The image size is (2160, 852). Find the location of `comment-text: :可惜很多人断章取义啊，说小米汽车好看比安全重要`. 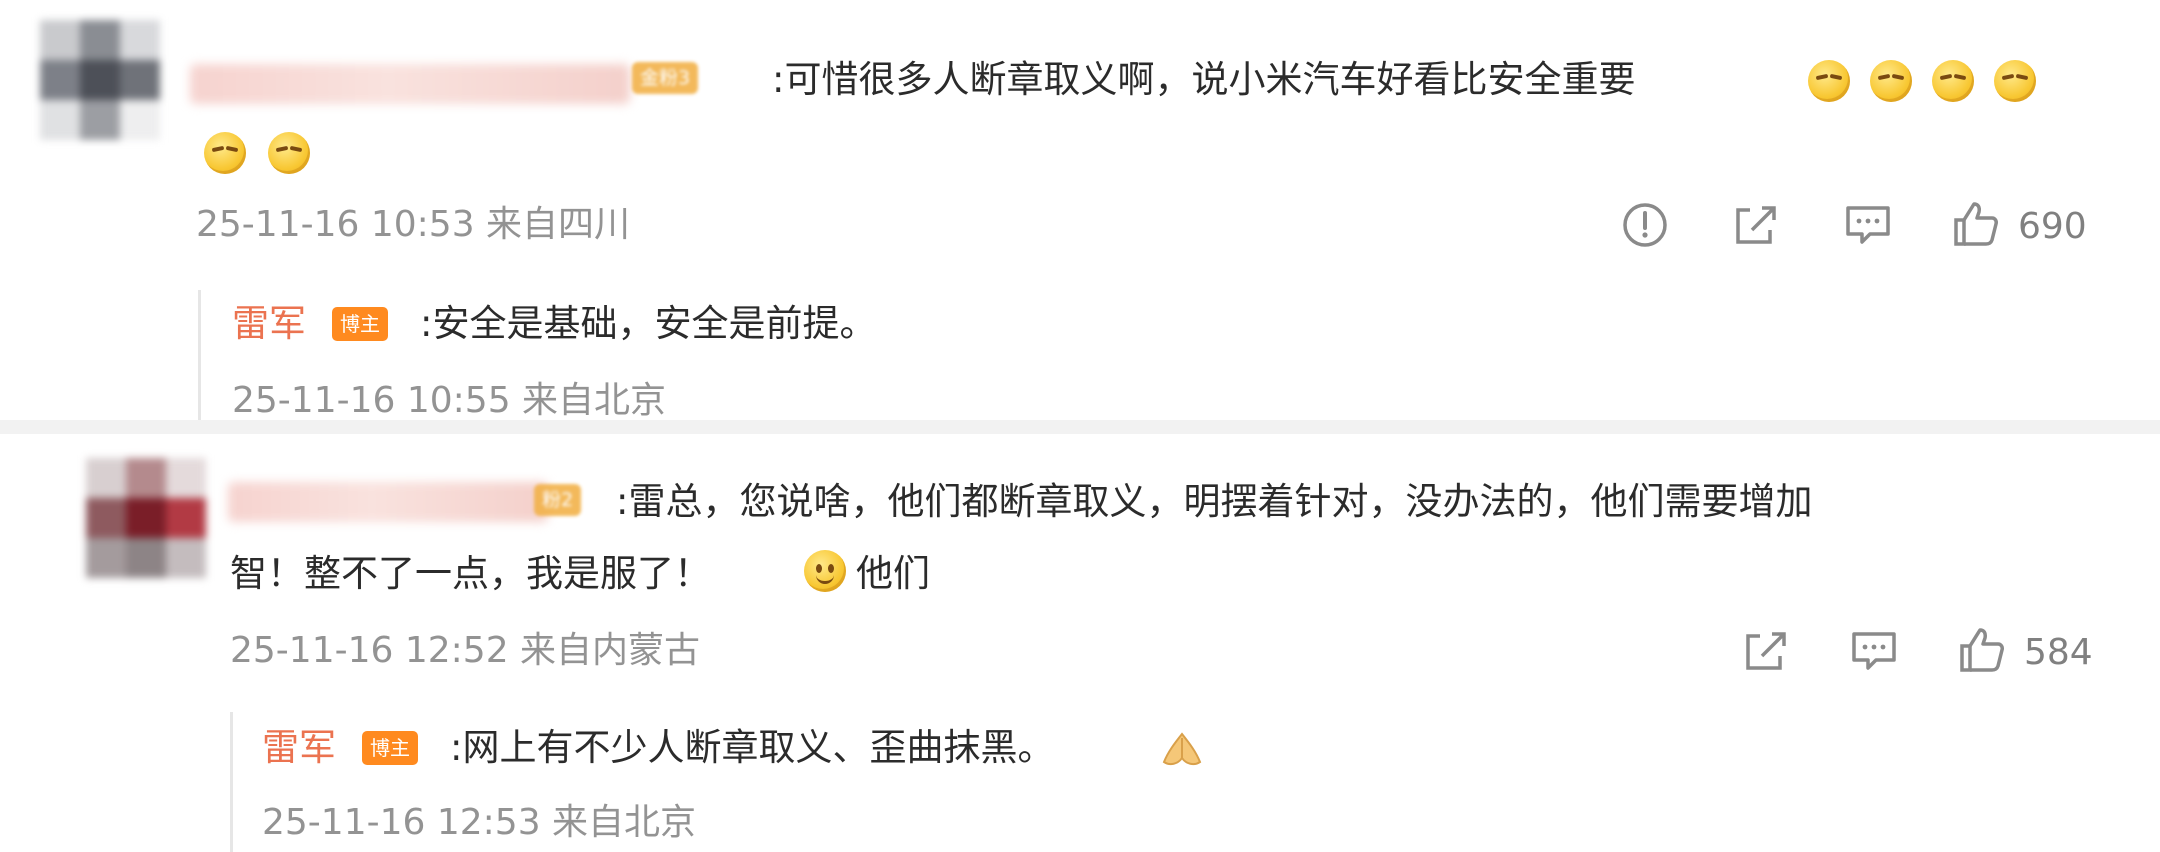

comment-text: :可惜很多人断章取义啊，说小米汽车好看比安全重要 is located at coordinates (1204, 79).